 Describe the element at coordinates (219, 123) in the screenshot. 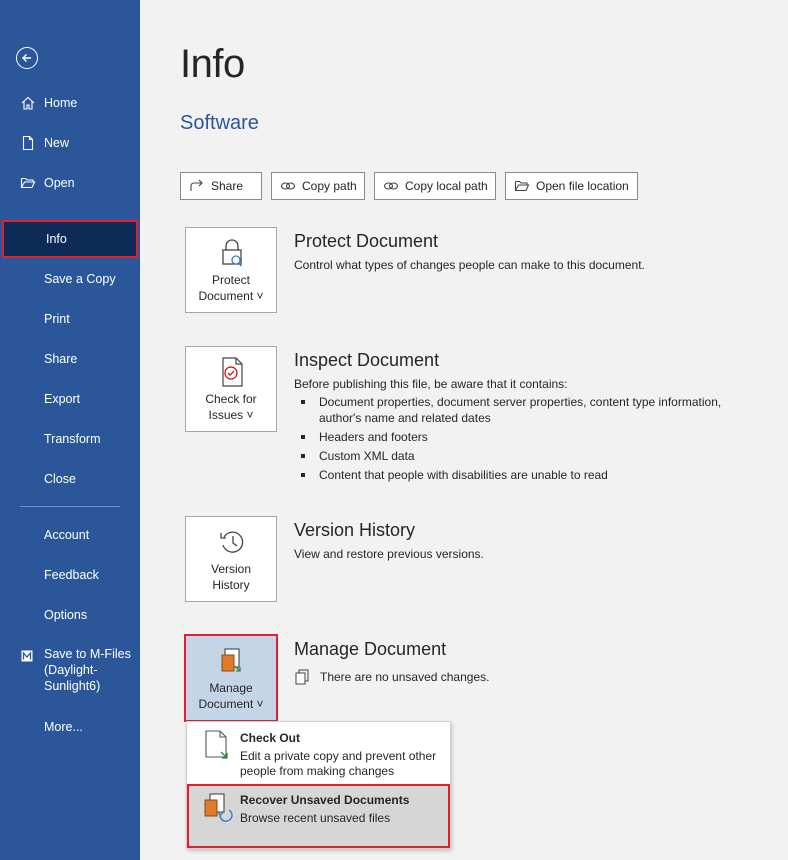

I see `document-name: Software` at that location.